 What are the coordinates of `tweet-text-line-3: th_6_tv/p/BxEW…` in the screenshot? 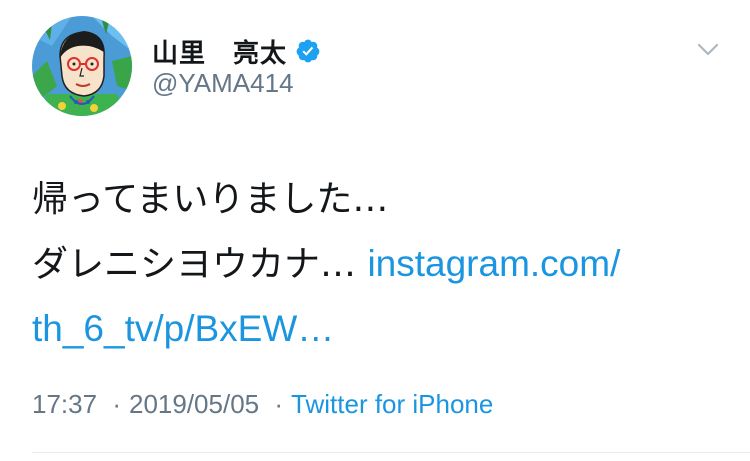 It's located at (377, 329).